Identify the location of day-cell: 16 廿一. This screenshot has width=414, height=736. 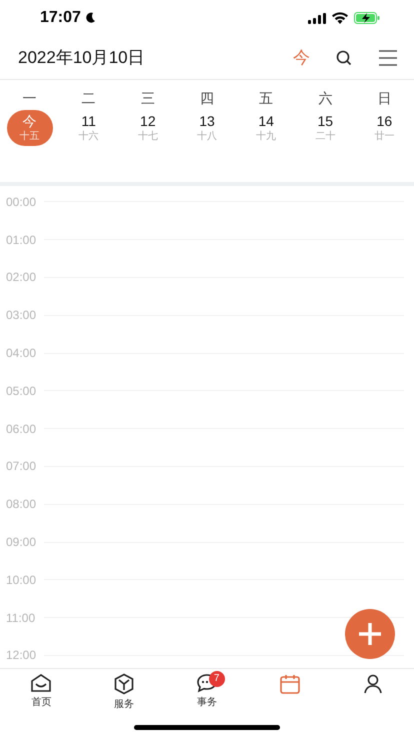
(384, 128).